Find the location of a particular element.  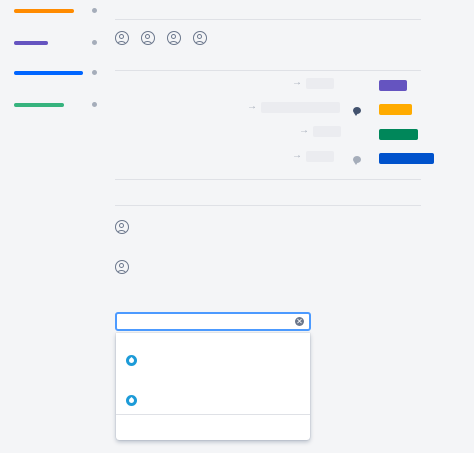

picker-footer is located at coordinates (213, 427).